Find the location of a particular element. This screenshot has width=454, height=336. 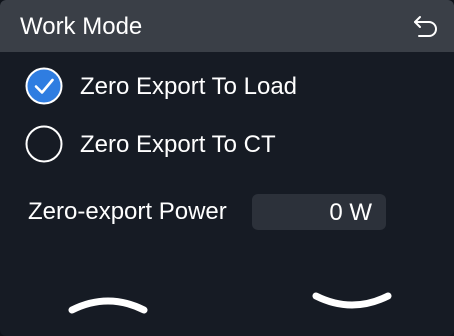

radio-checked-icon is located at coordinates (44, 86).